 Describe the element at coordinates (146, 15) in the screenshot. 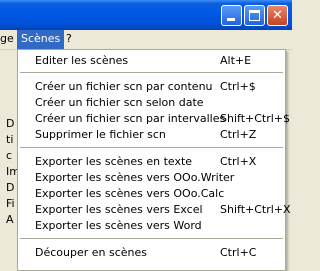

I see `window-titlebar: ✕` at that location.